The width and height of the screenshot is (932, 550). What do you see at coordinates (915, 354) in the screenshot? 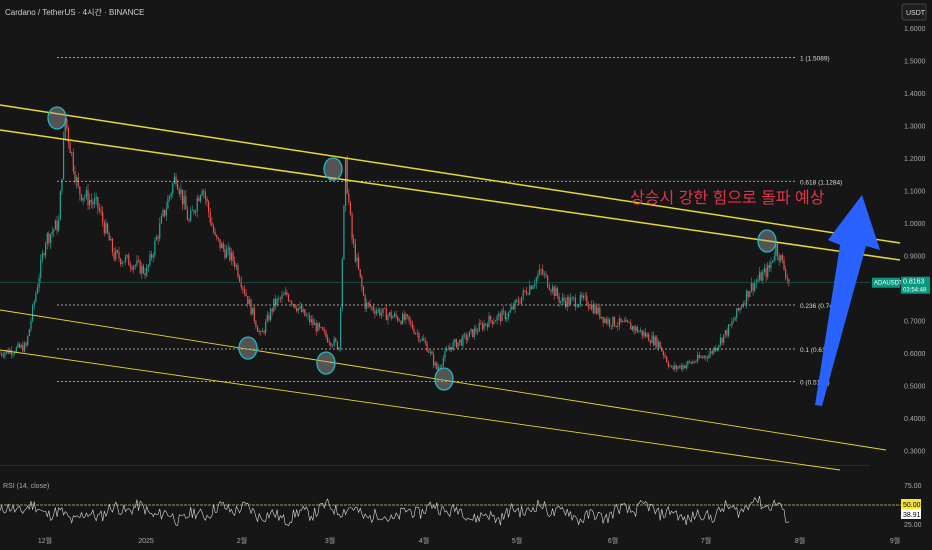
I see `y-tick-label: 0.6000` at bounding box center [915, 354].